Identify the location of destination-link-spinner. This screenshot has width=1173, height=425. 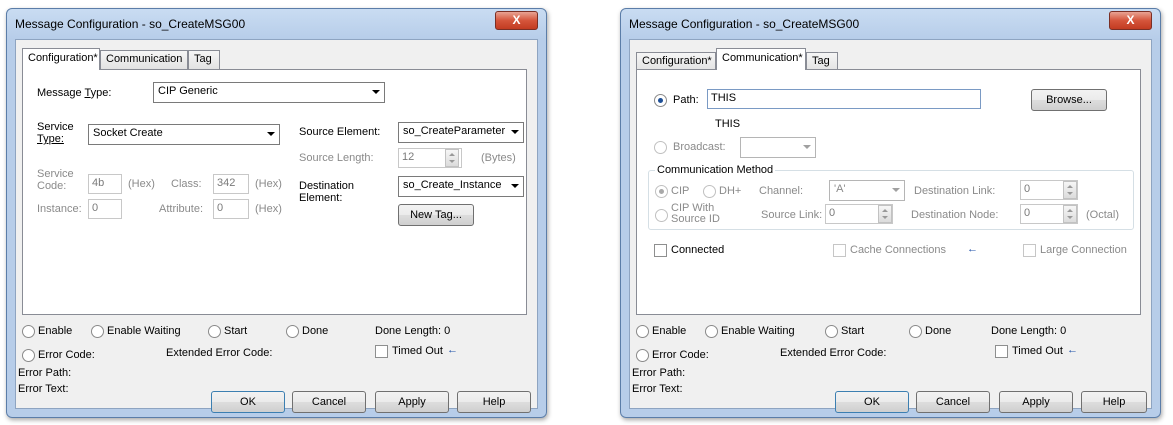
(1070, 190).